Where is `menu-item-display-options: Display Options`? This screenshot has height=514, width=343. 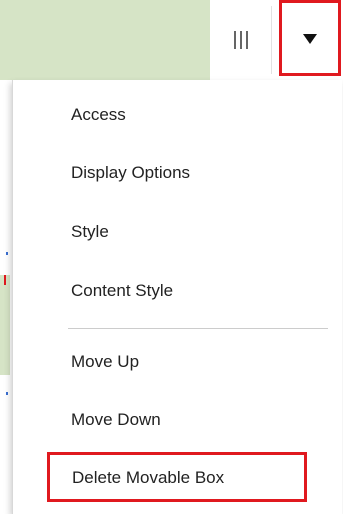
menu-item-display-options: Display Options is located at coordinates (130, 173).